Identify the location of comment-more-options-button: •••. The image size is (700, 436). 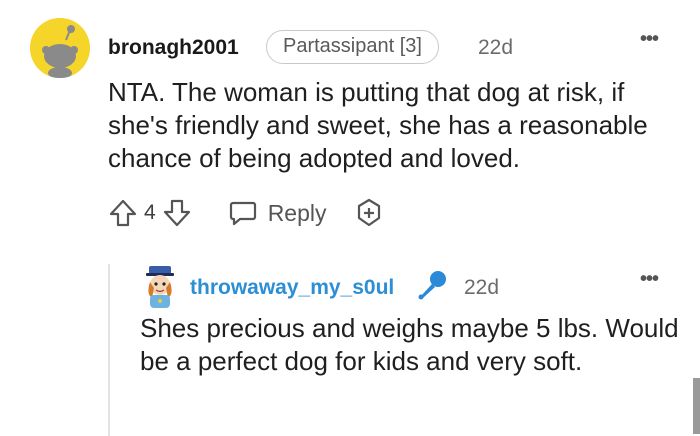
(649, 39).